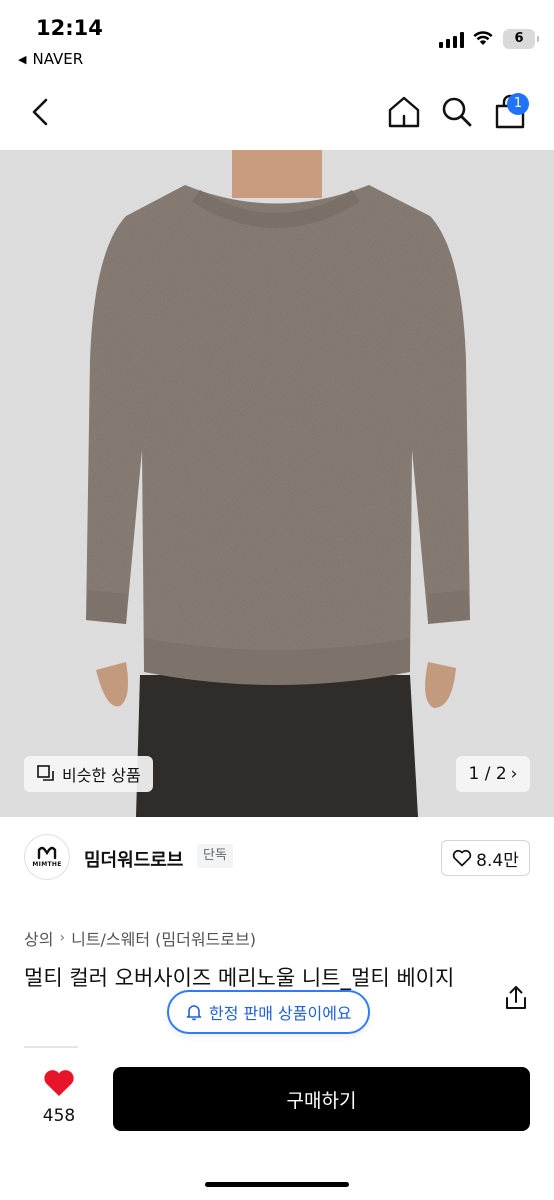  Describe the element at coordinates (51, 1047) in the screenshot. I see `section-divider` at that location.